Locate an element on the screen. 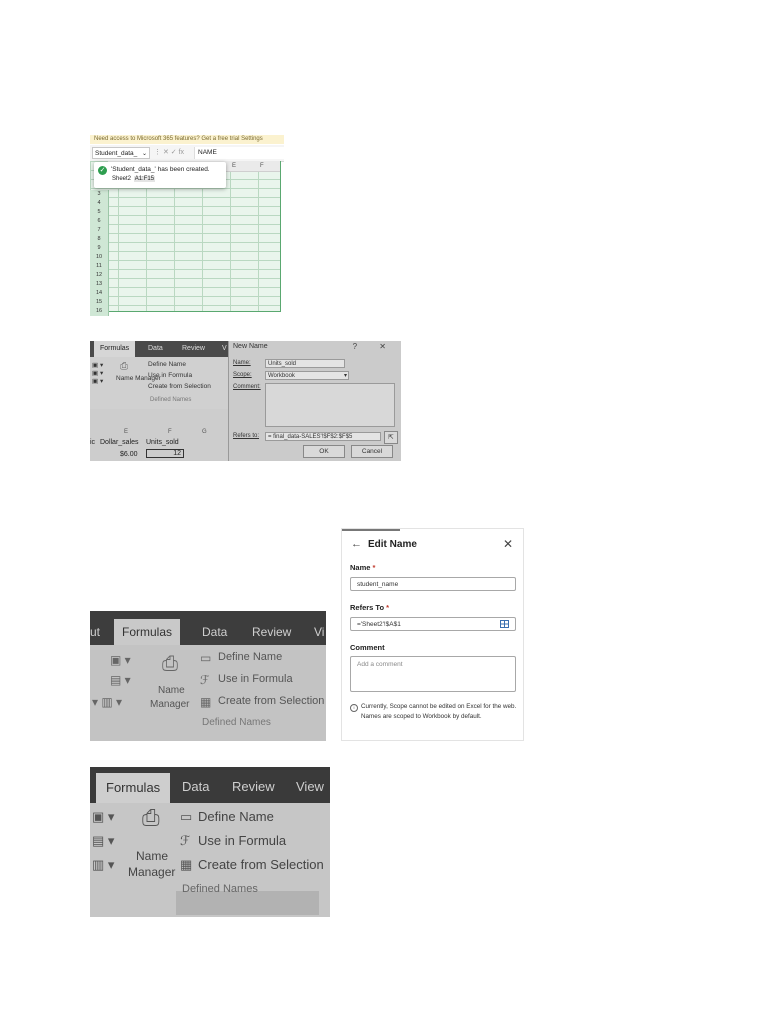 The height and width of the screenshot is (1024, 768). back-arrow-icon: ← is located at coordinates (356, 544).